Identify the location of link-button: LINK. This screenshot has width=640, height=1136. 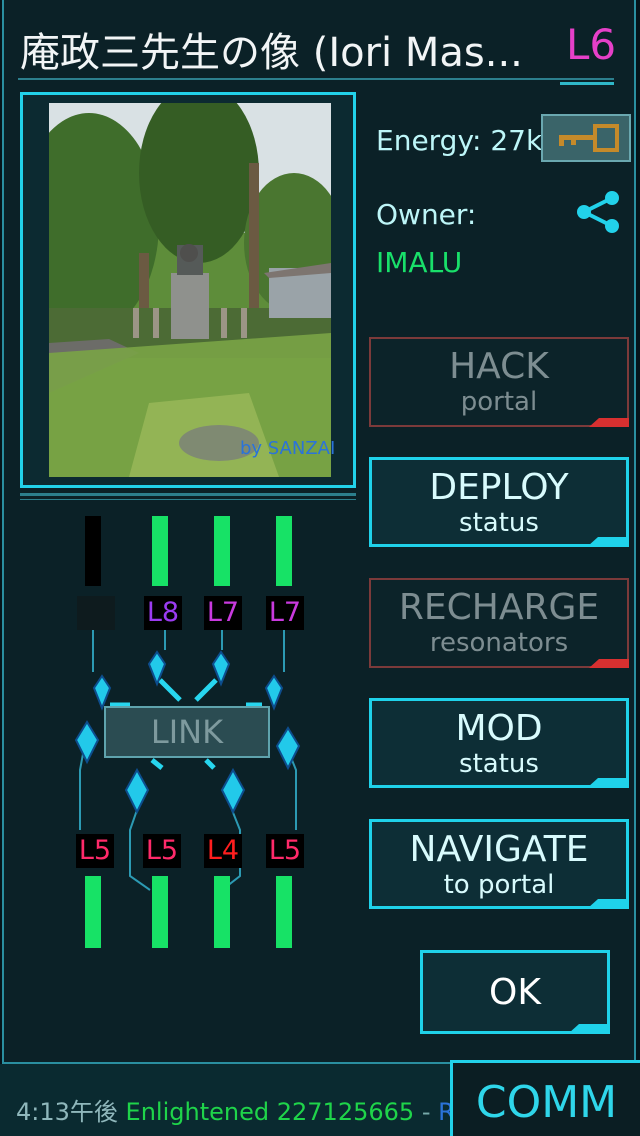
(187, 732).